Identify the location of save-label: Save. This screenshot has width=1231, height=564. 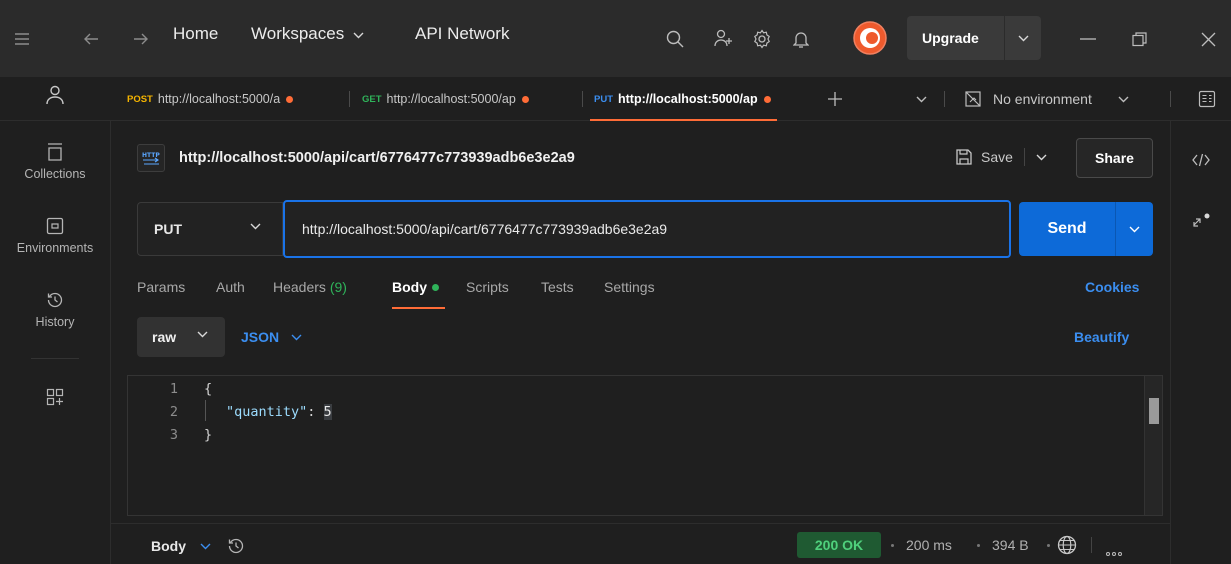
(997, 157).